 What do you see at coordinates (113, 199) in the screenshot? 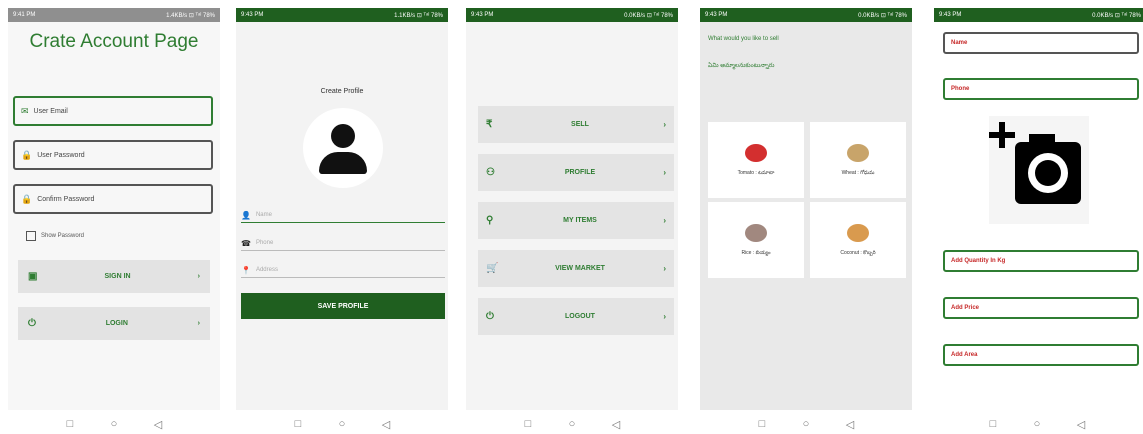
I see `confirm-password-field: 🔒 Confirm Password` at bounding box center [113, 199].